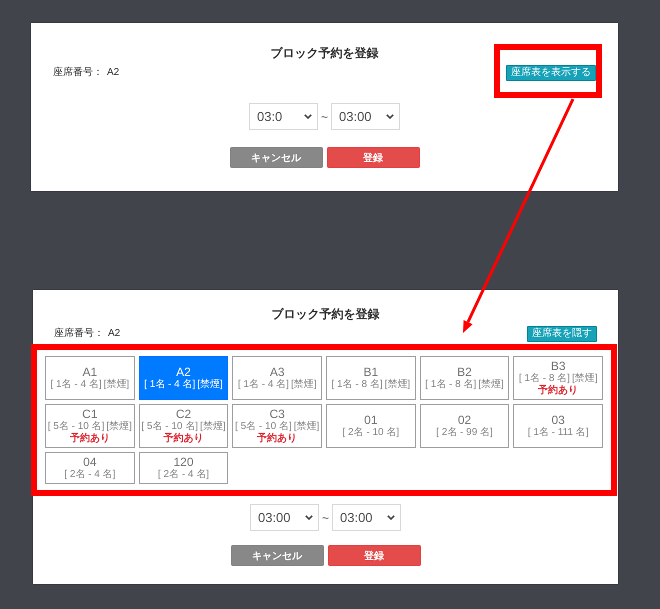 The image size is (660, 609). I want to click on seat-map-toggle-button: 座席表を隠す, so click(562, 334).